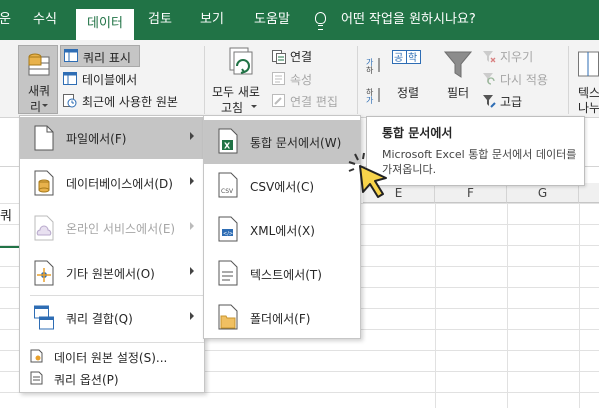 Image resolution: width=599 pixels, height=408 pixels. What do you see at coordinates (458, 92) in the screenshot?
I see `filter-button: 필터` at bounding box center [458, 92].